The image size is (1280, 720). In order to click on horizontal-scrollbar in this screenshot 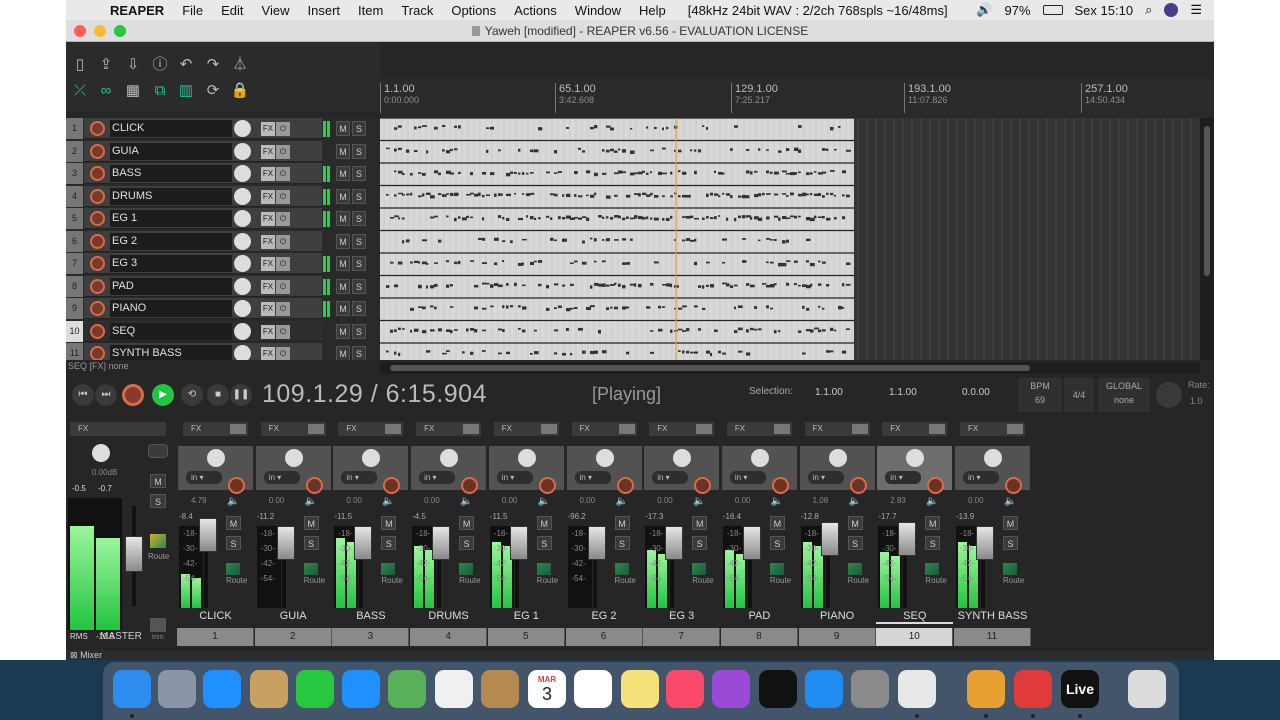, I will do `click(790, 368)`.